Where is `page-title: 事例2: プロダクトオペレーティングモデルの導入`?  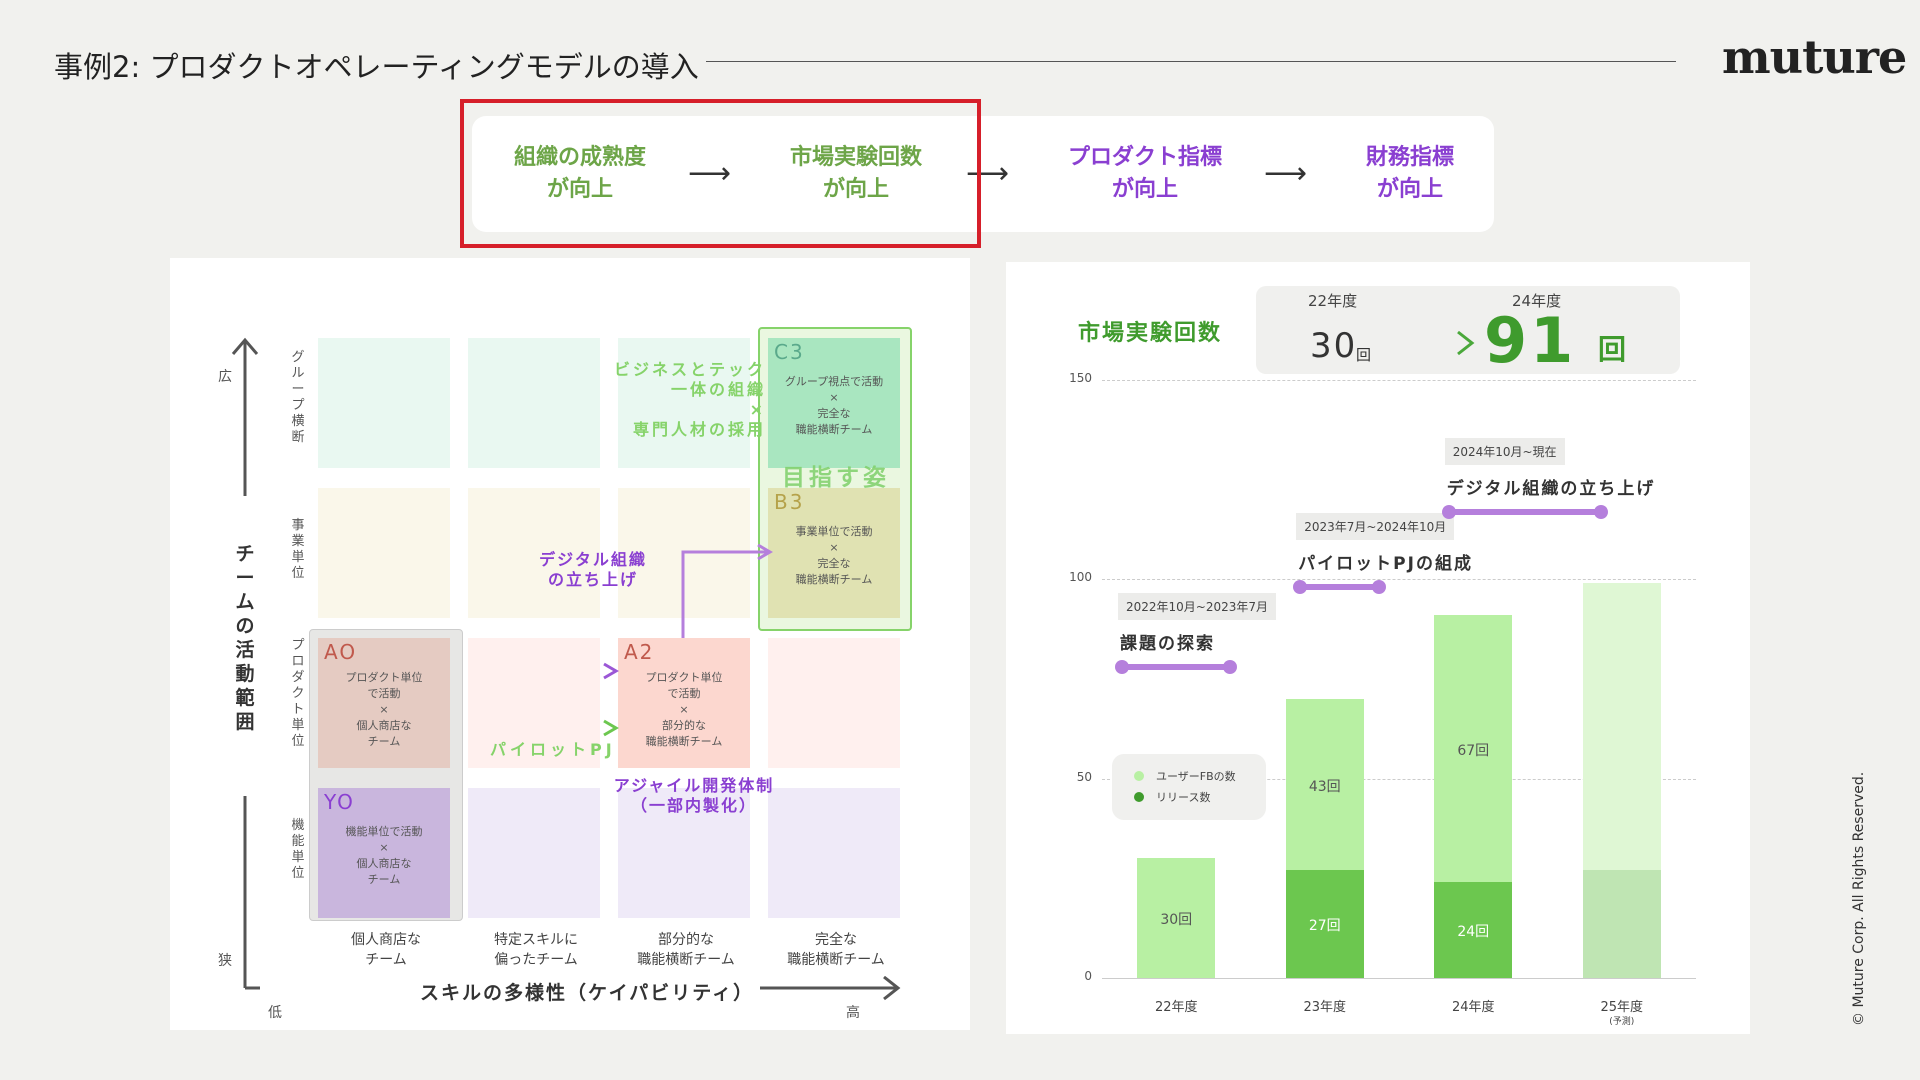 page-title: 事例2: プロダクトオペレーティングモデルの導入 is located at coordinates (376, 67).